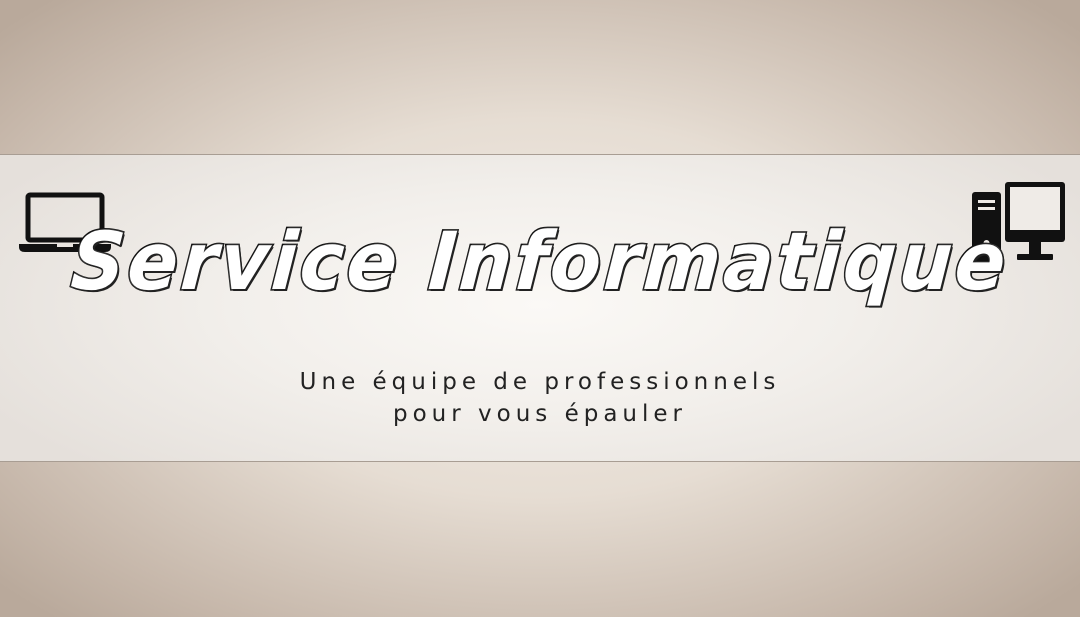 The image size is (1080, 617). What do you see at coordinates (540, 262) in the screenshot?
I see `banner-title: Service Informatique` at bounding box center [540, 262].